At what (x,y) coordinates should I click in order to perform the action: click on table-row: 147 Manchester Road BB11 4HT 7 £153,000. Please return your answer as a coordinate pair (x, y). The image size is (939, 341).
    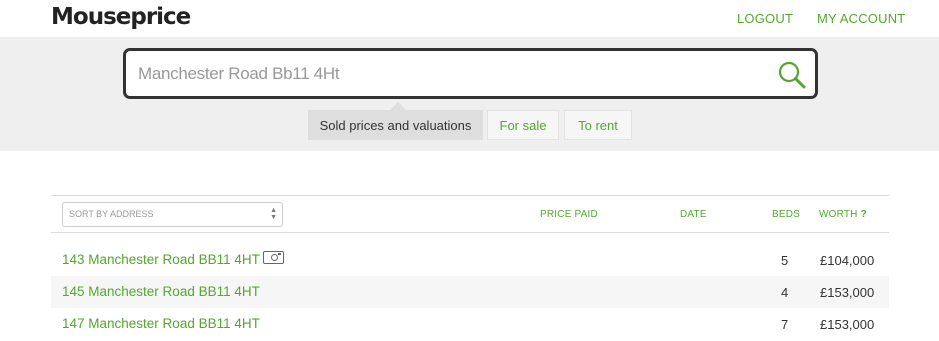
    Looking at the image, I should click on (470, 324).